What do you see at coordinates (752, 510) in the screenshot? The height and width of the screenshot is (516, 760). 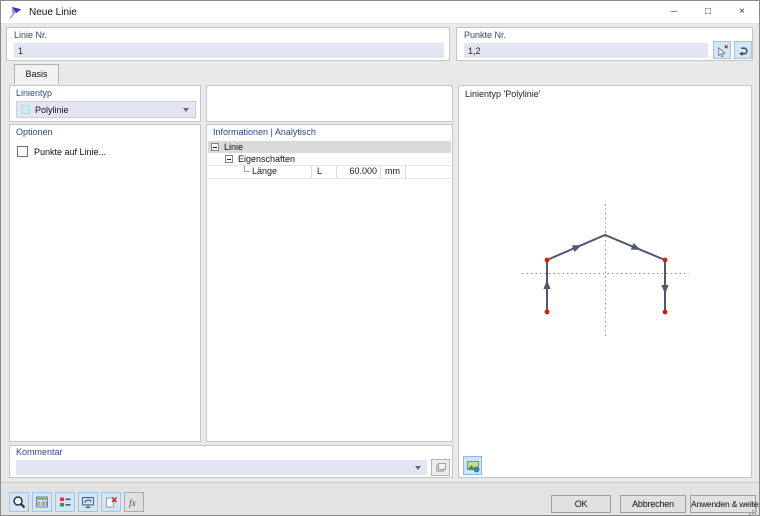 I see `resize-grip` at bounding box center [752, 510].